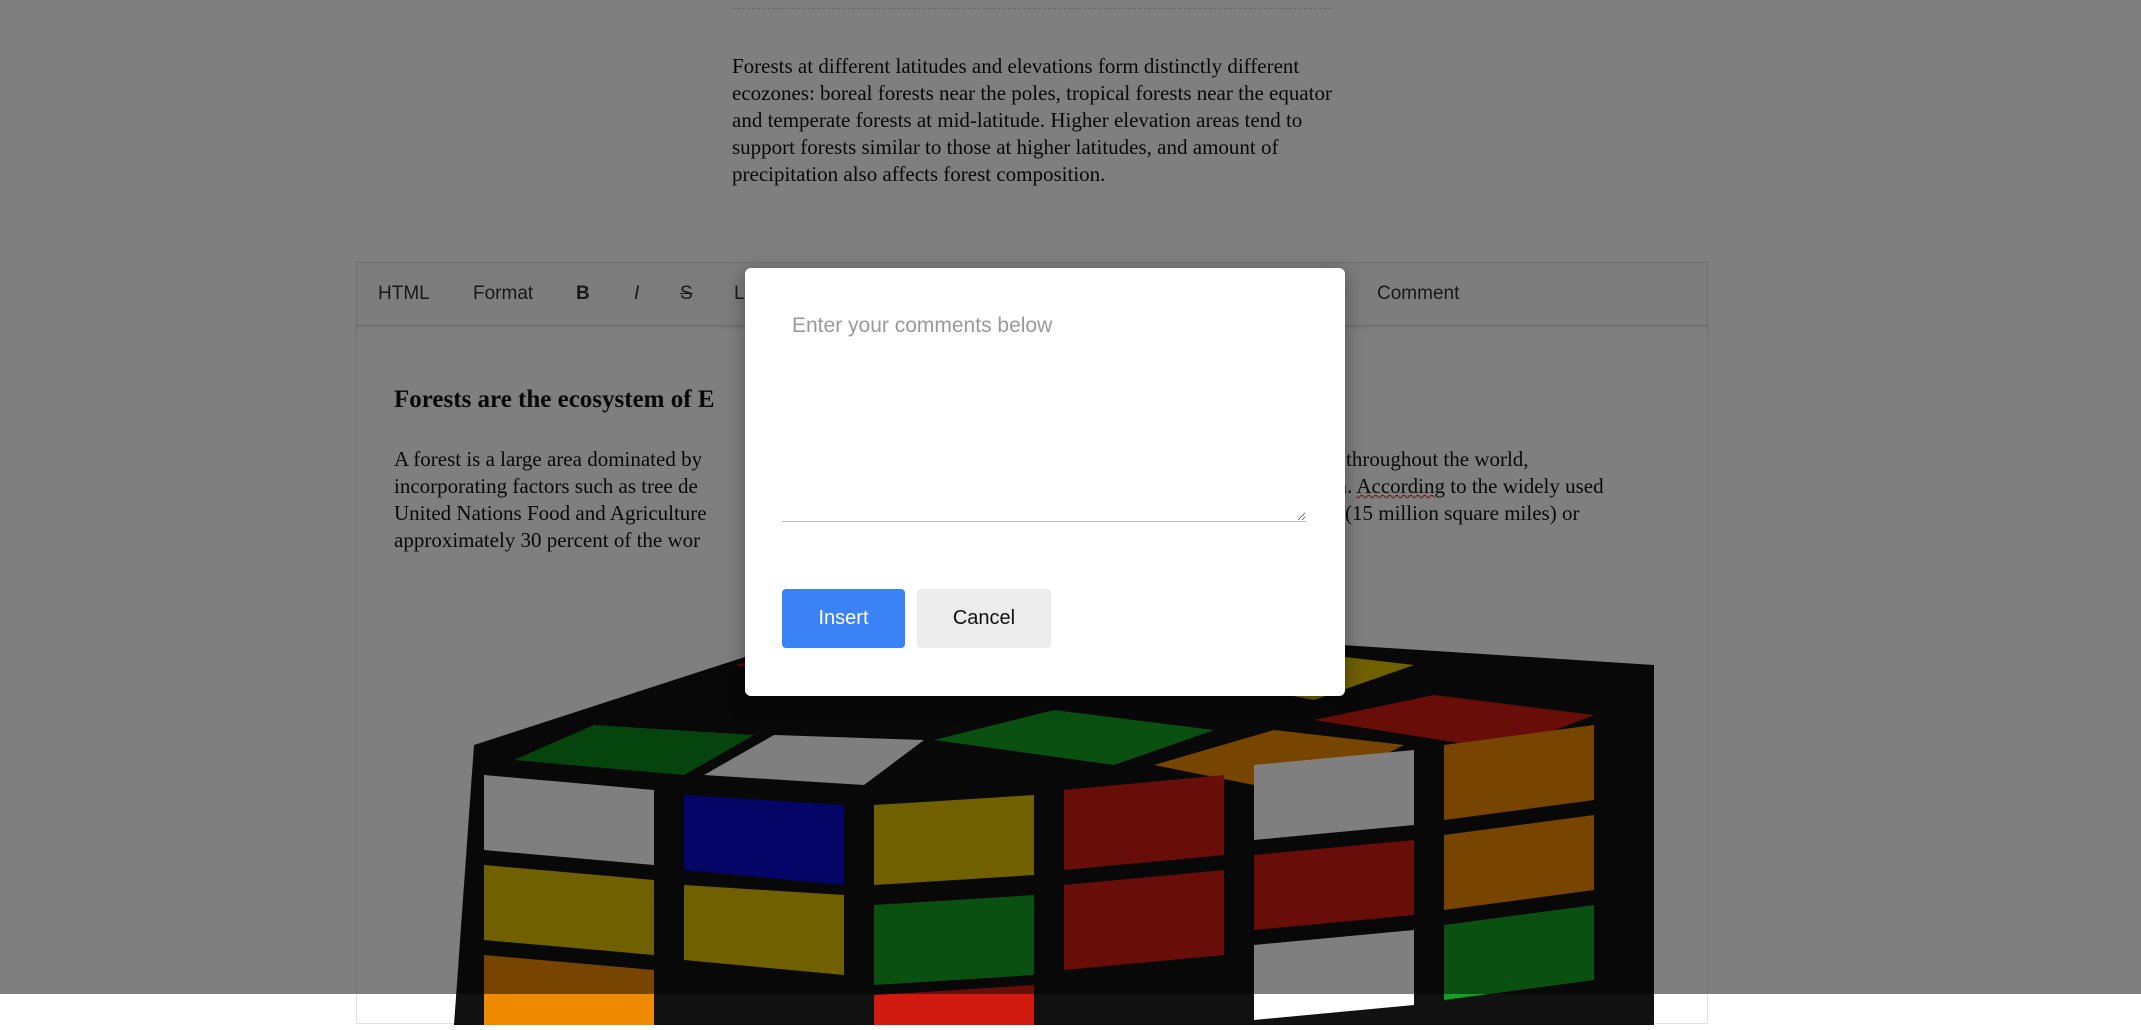 Image resolution: width=2141 pixels, height=1030 pixels. I want to click on comment-dialog: Insert Cancel, so click(1045, 482).